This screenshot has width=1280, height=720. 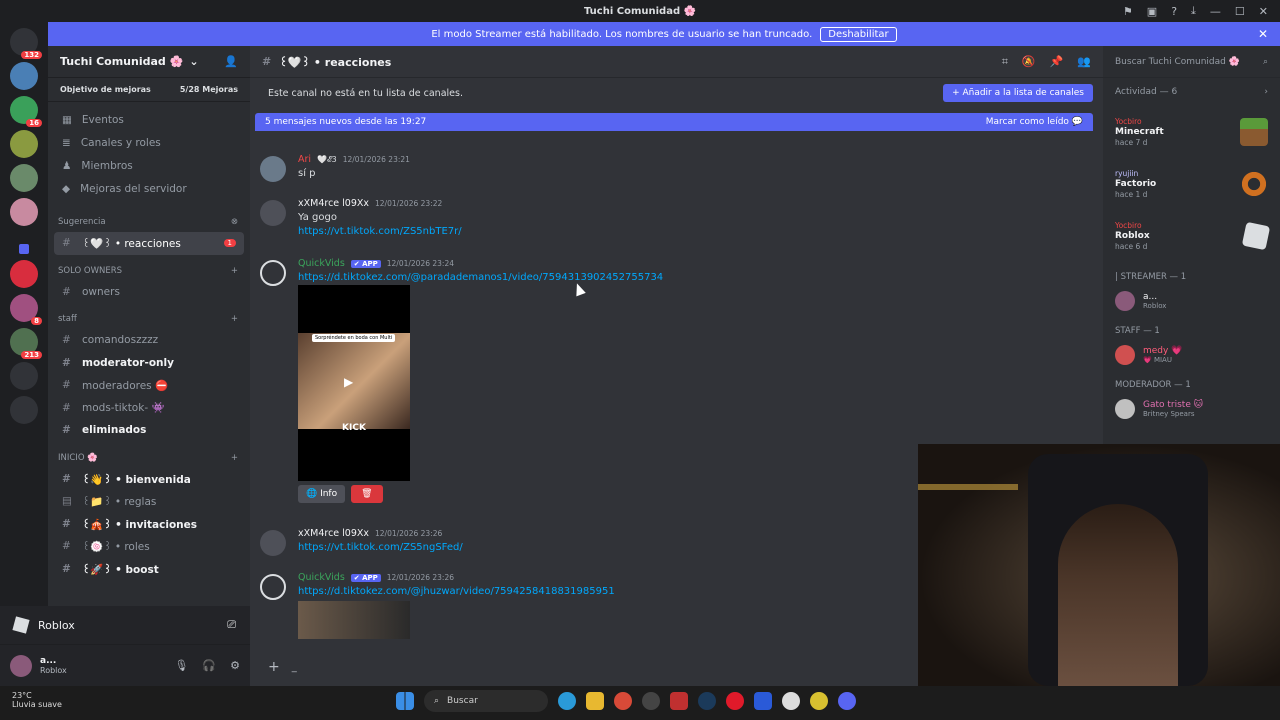 What do you see at coordinates (1018, 93) in the screenshot?
I see `add-to-list-button: + Añadir a la lista de canales` at bounding box center [1018, 93].